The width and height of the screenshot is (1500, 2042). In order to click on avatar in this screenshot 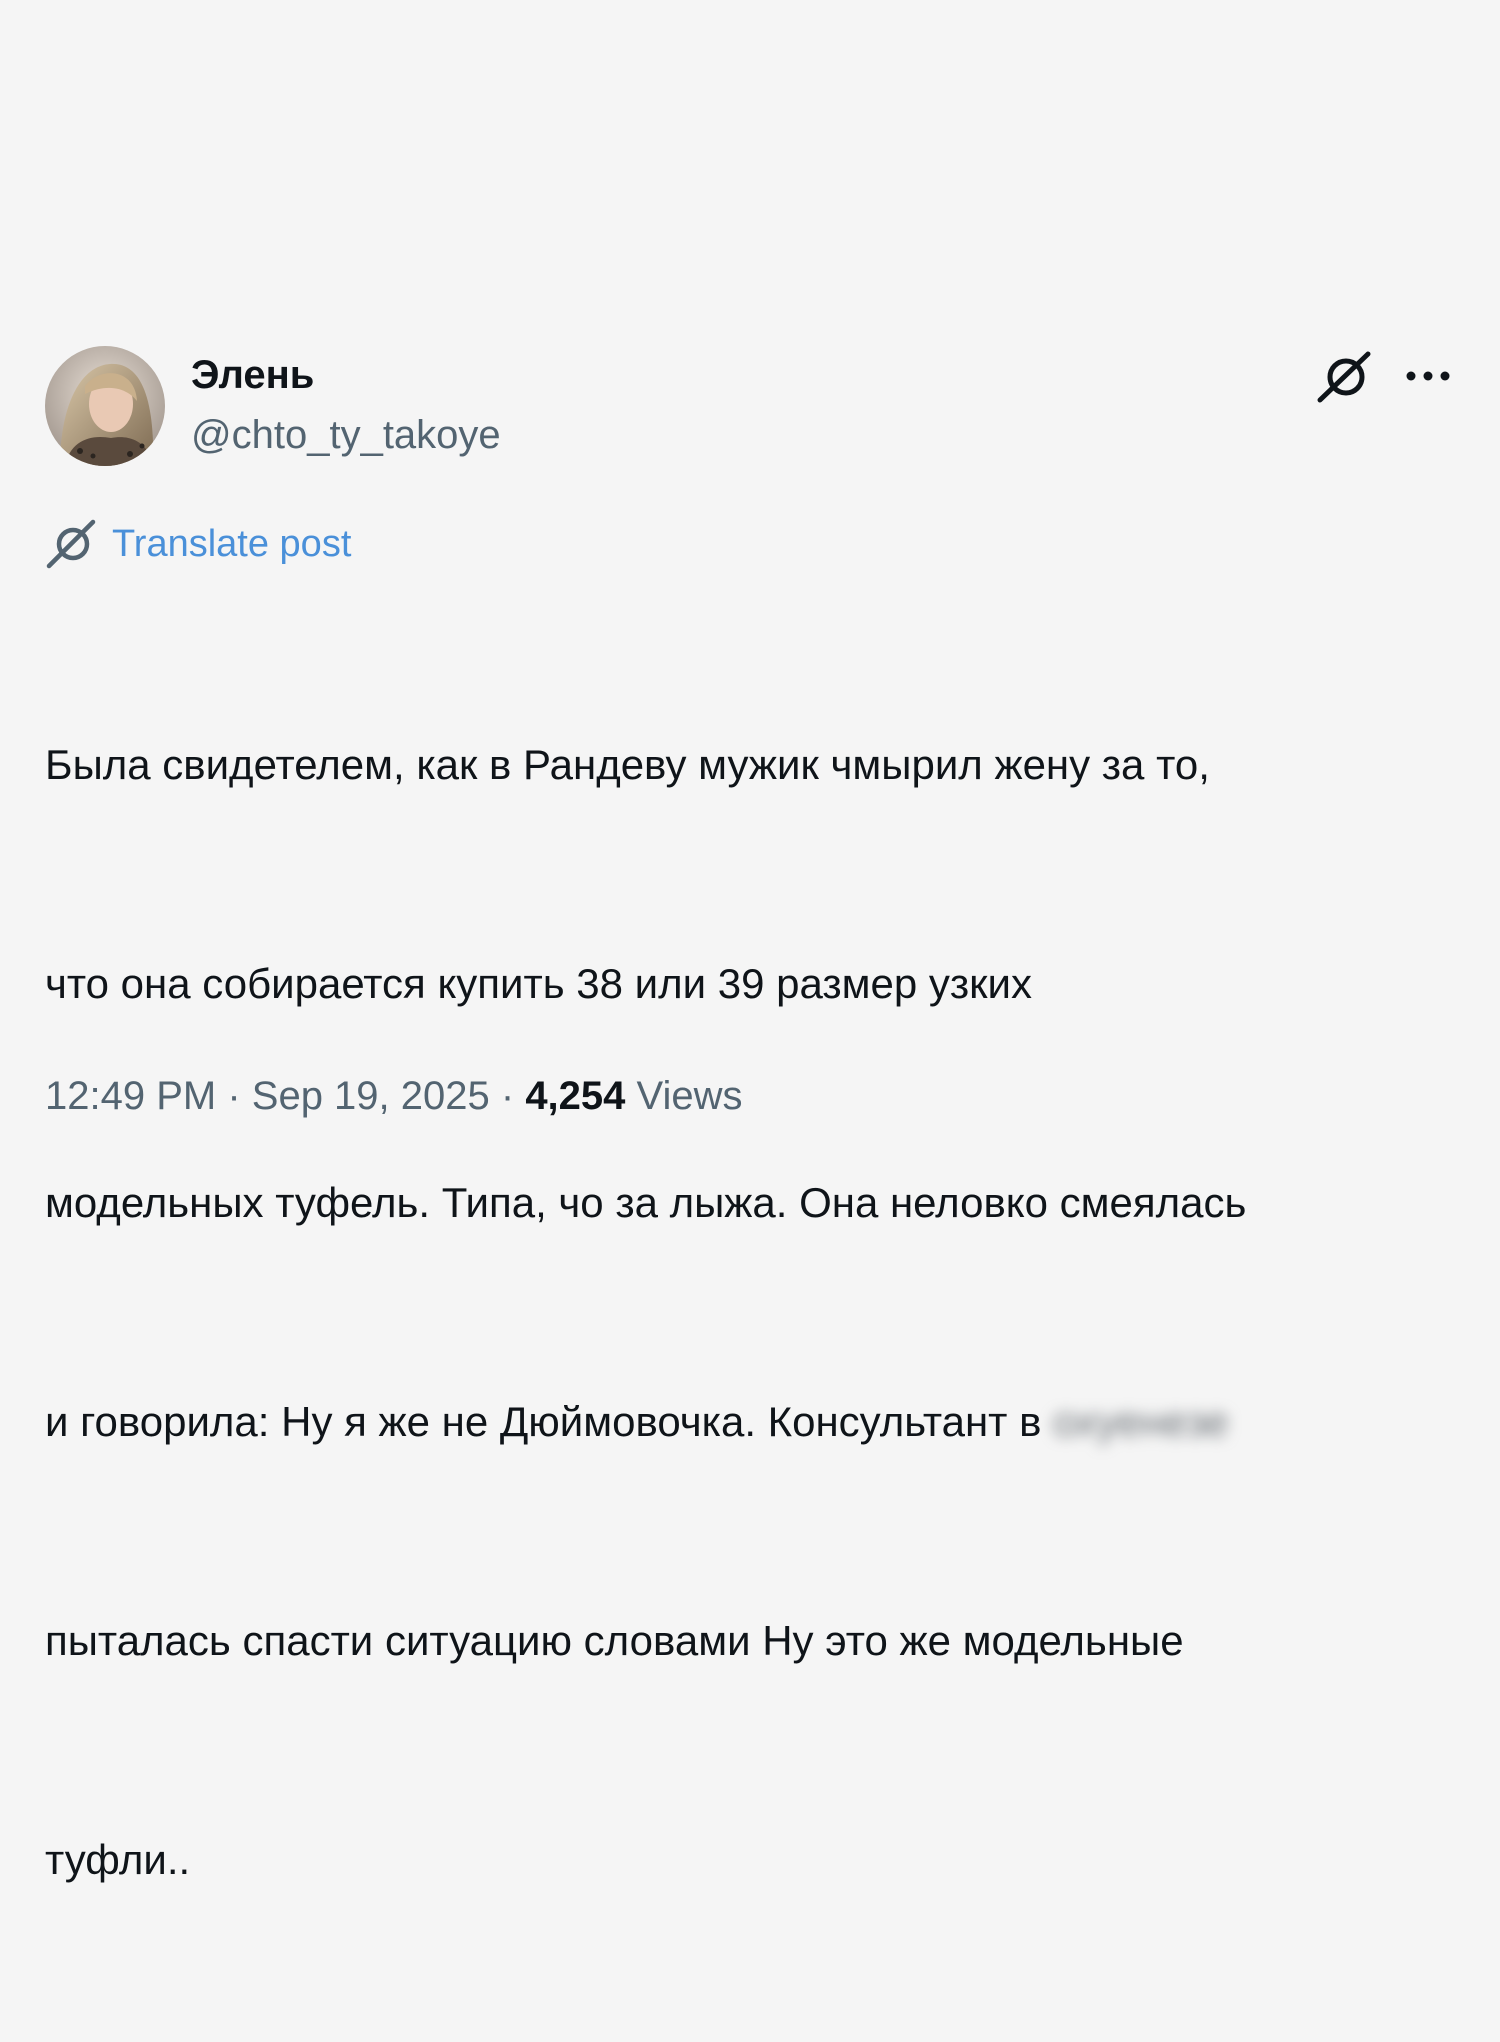, I will do `click(105, 406)`.